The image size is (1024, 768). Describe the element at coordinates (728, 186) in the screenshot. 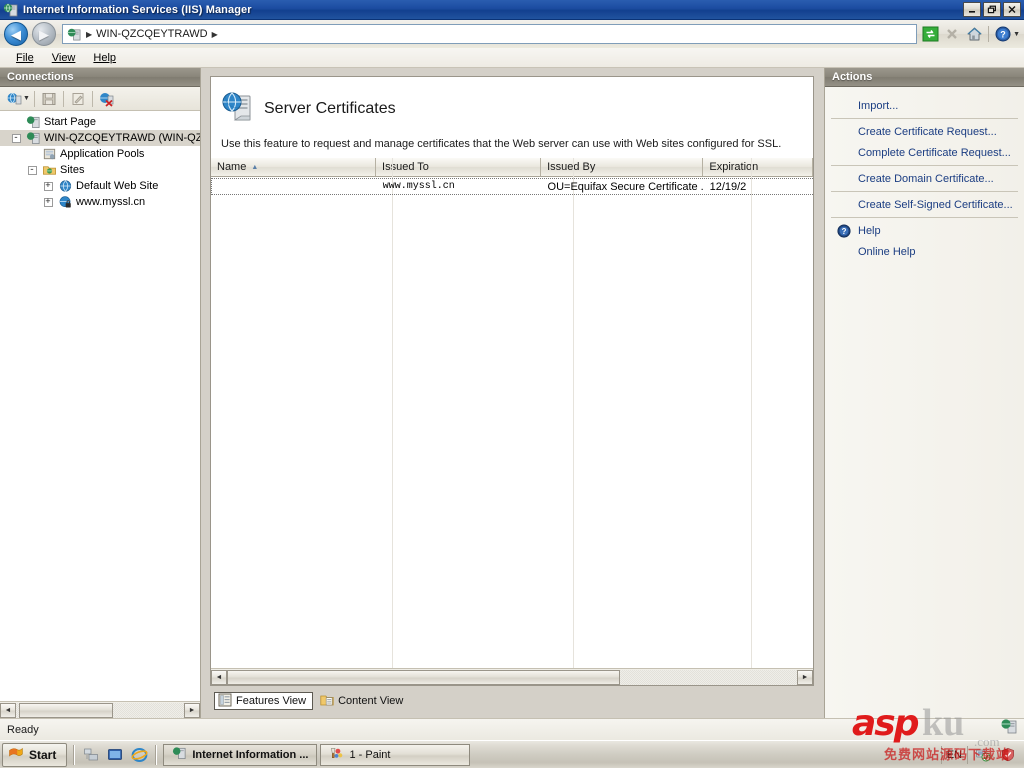

I see `cell-expiration: 12/19/2` at that location.